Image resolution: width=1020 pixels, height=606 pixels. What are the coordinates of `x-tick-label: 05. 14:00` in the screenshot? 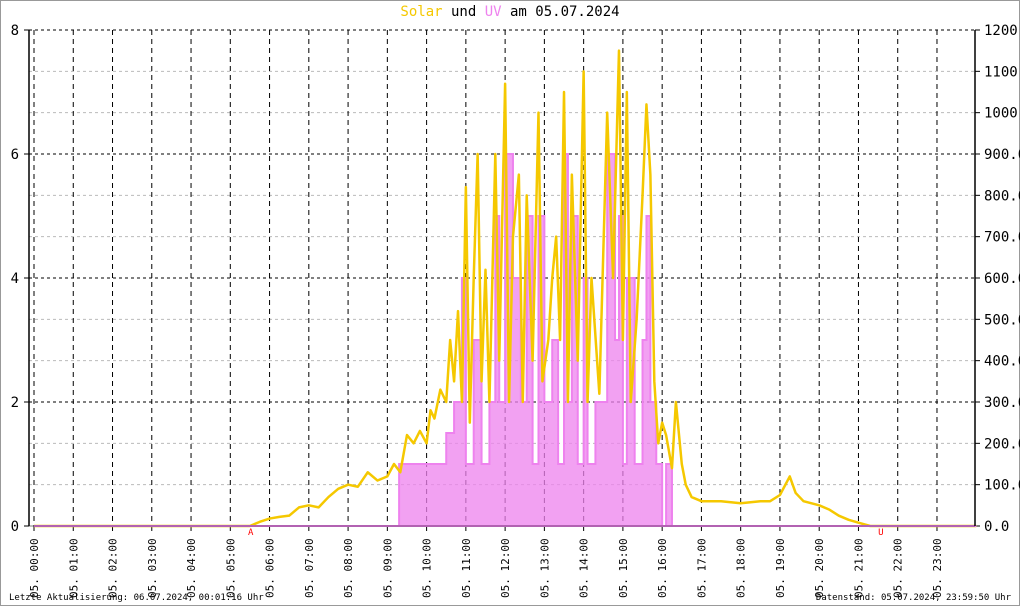 It's located at (584, 568).